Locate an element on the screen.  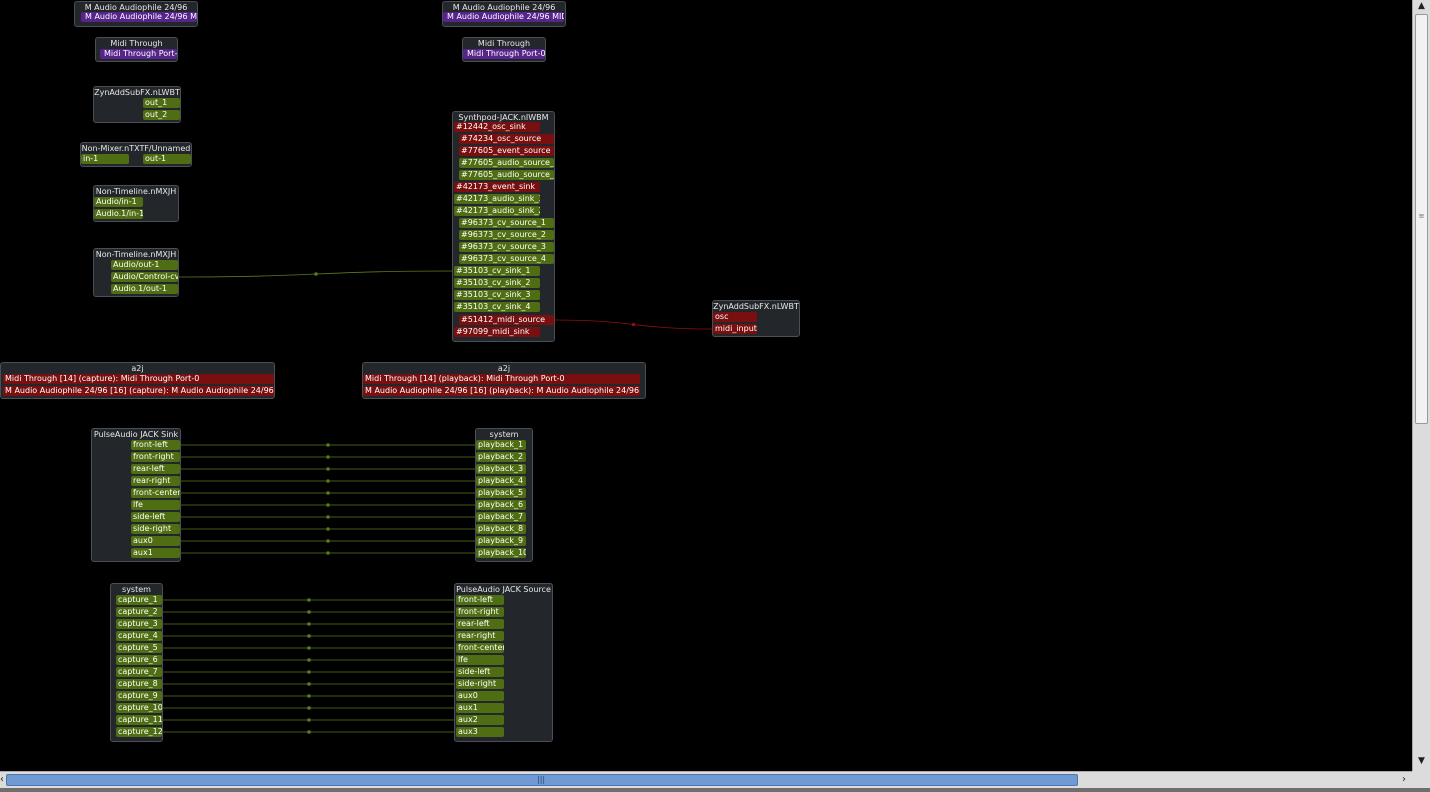
port: Audio.1/in-1 is located at coordinates (118, 214).